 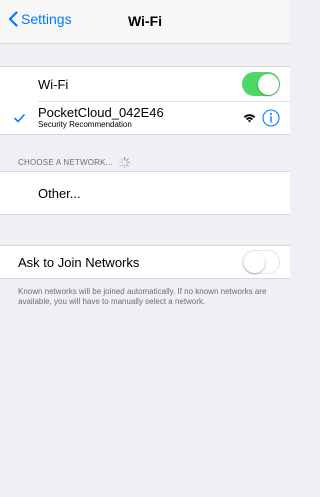 I want to click on checkmark-icon, so click(x=19, y=118).